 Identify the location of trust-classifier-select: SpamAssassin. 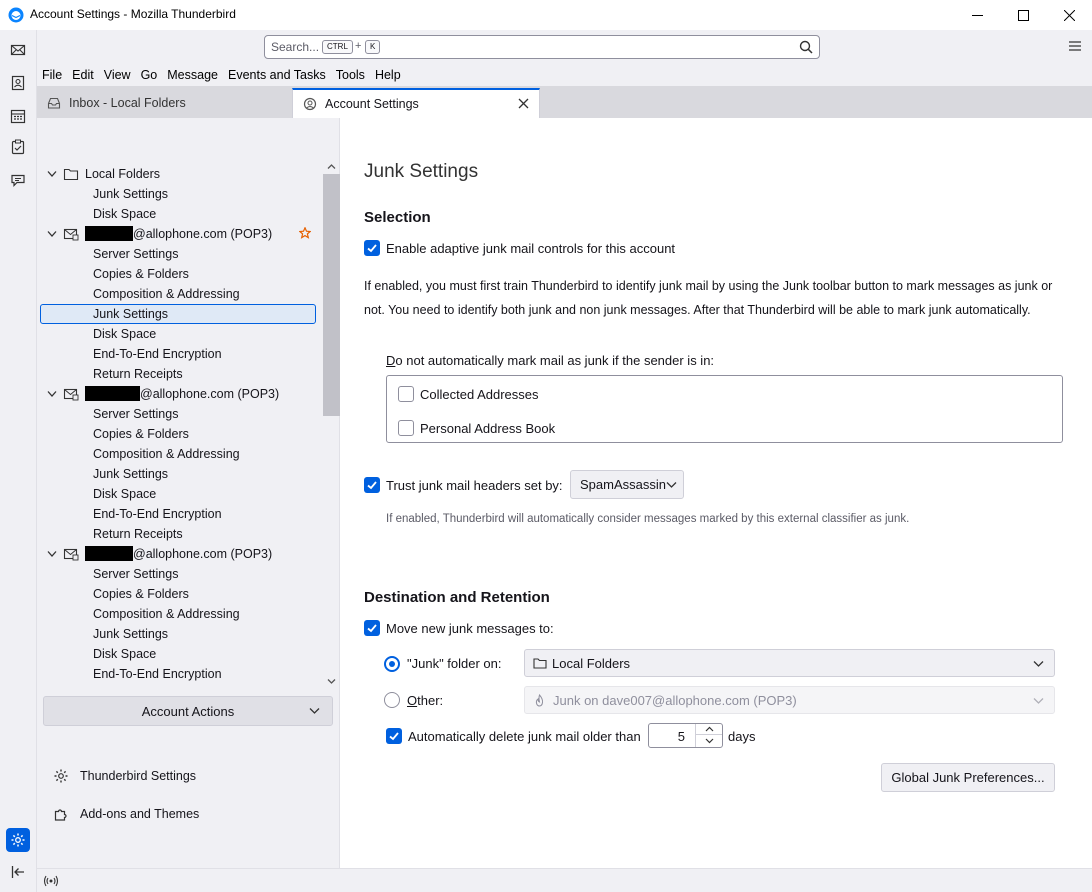
(627, 484).